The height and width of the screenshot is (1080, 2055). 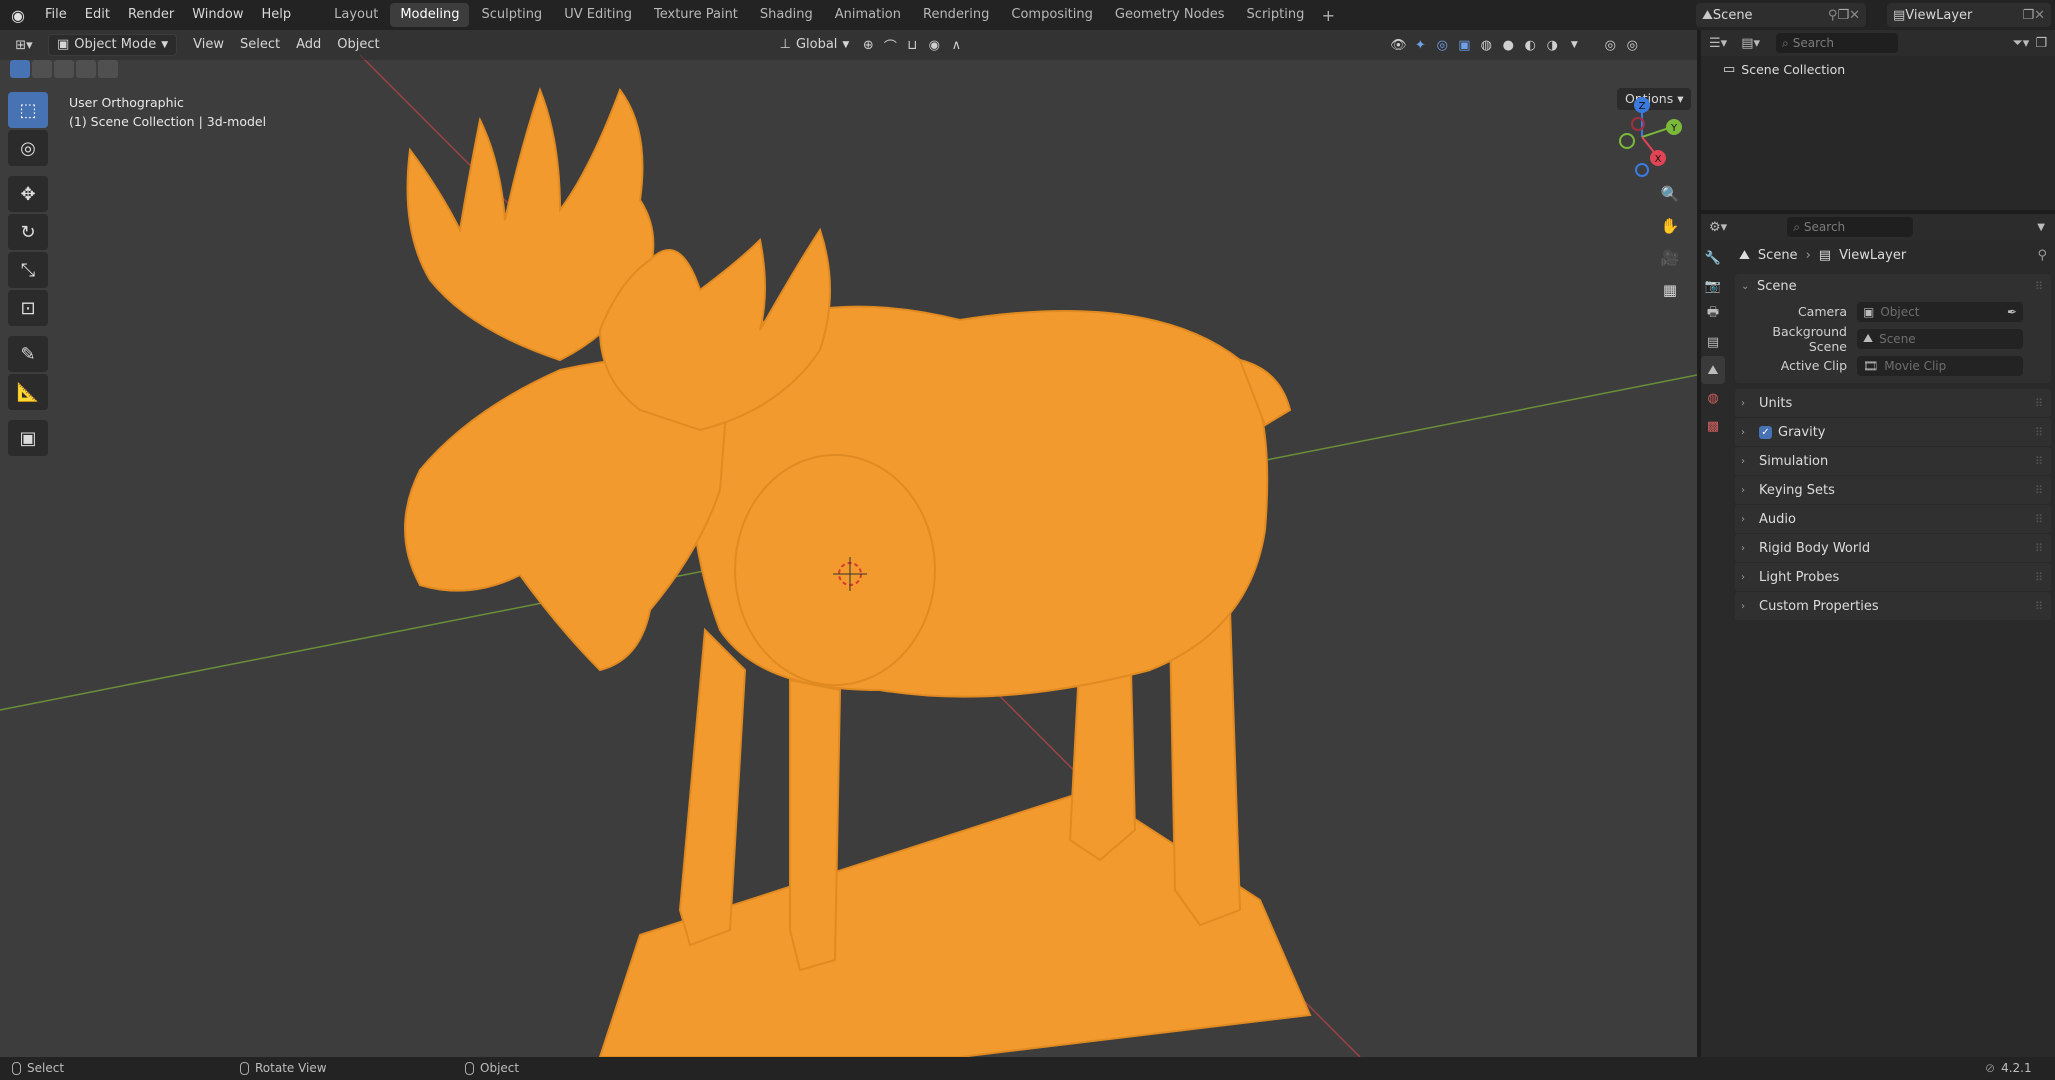 I want to click on gizmo-toggle-icon: ✦, so click(x=1420, y=45).